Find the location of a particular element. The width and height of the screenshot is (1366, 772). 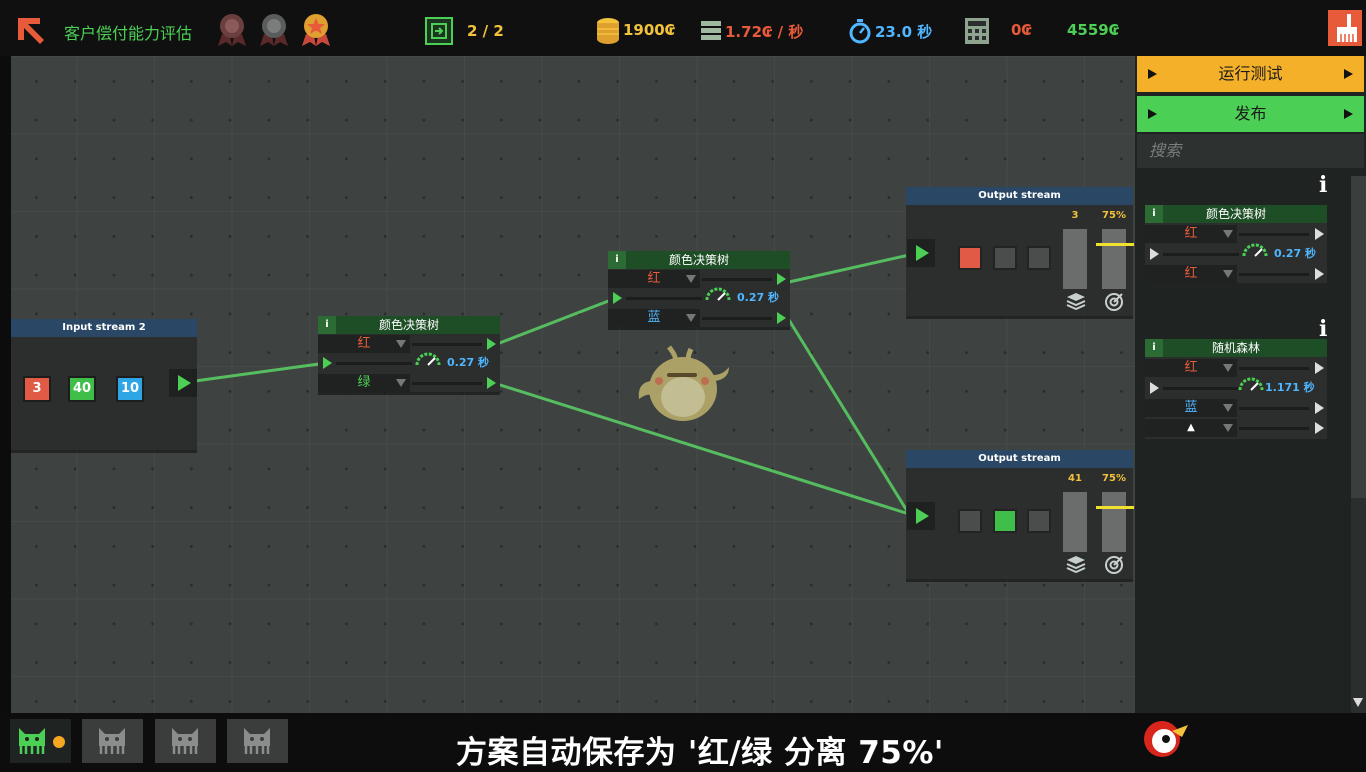

sidebar-card-decision-tree: i 颜色决策树 红 红 0.27 秒 is located at coordinates (1236, 244).